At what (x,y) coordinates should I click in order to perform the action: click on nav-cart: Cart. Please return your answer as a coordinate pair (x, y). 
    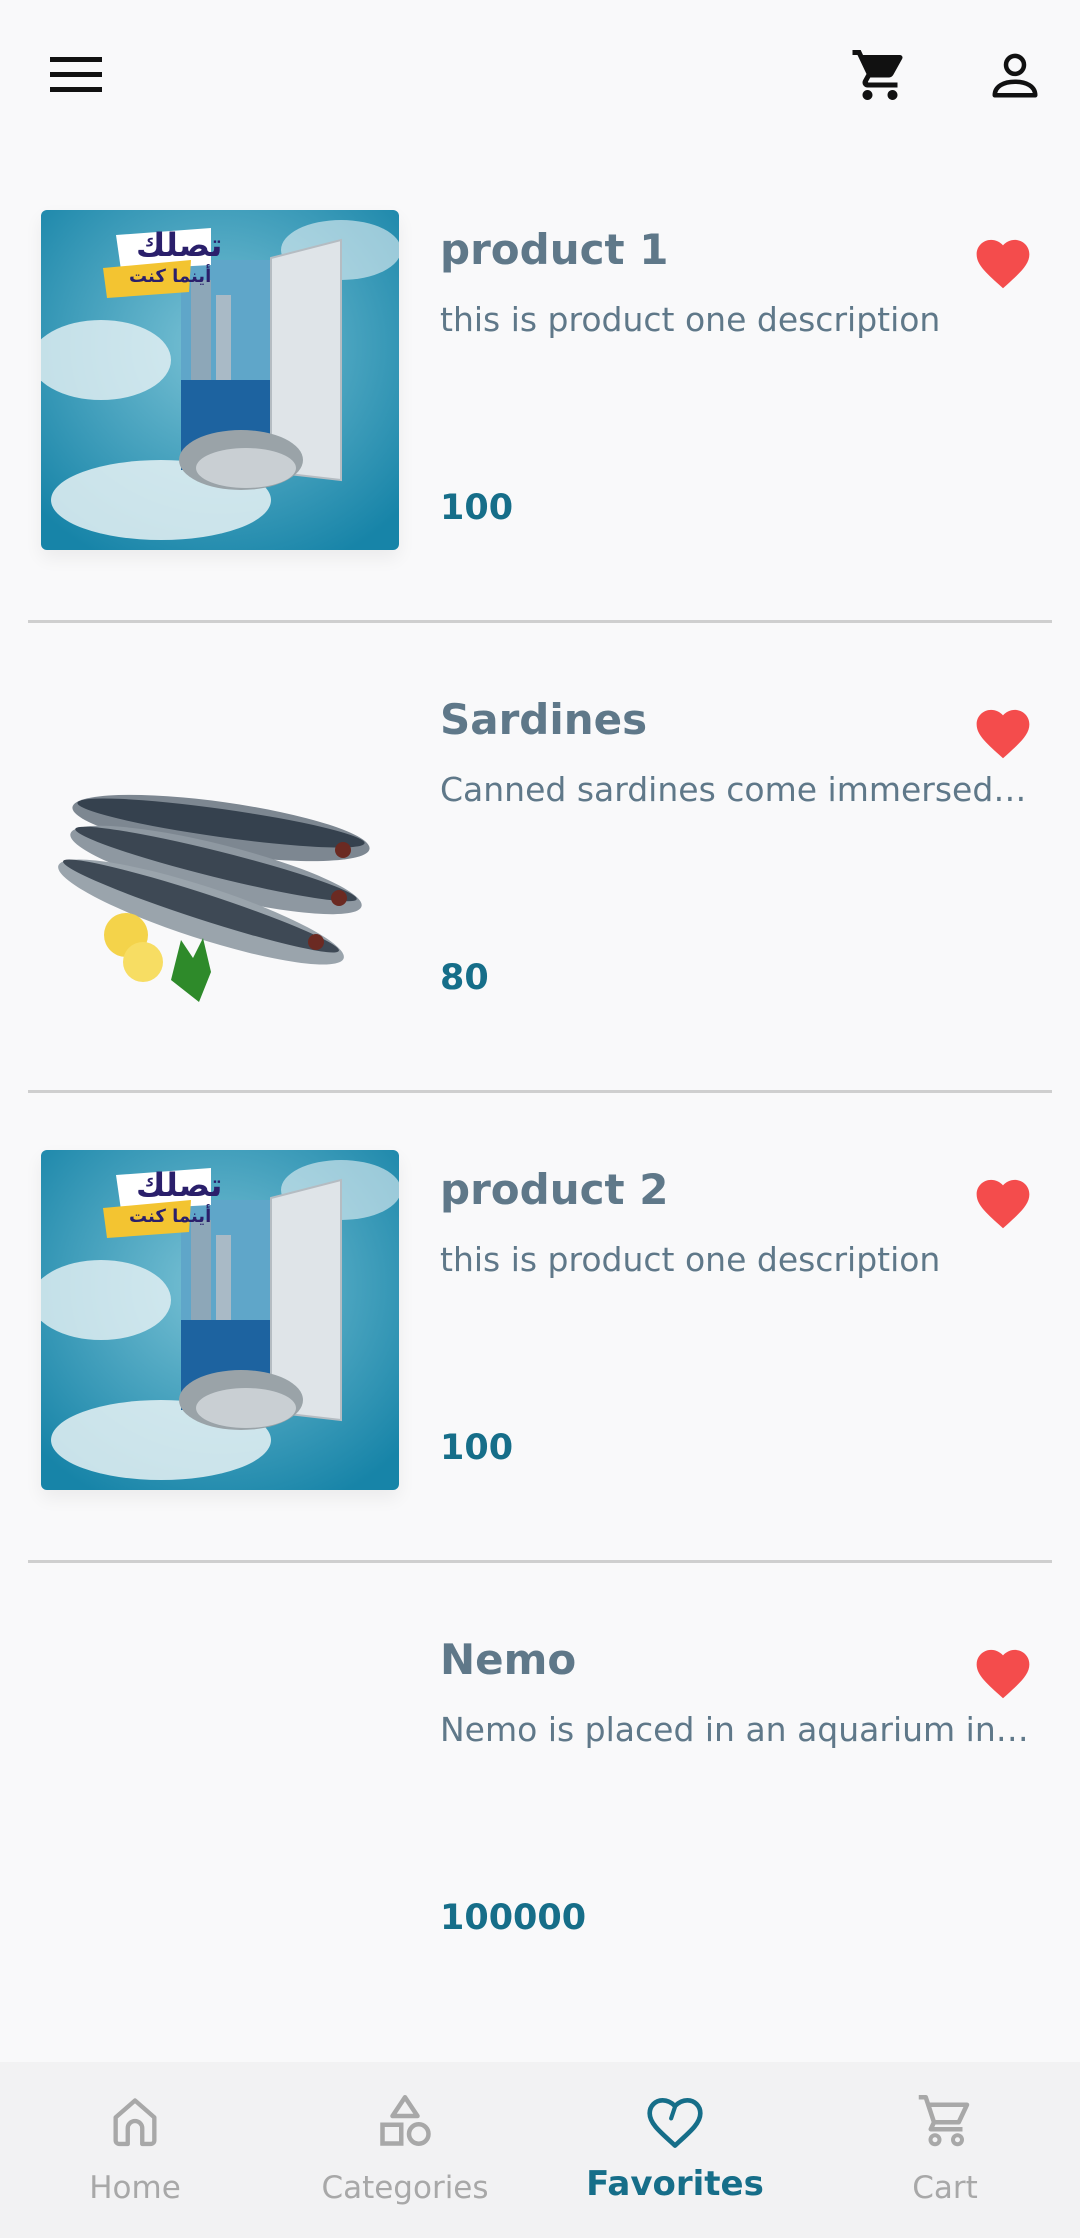
    Looking at the image, I should click on (945, 2150).